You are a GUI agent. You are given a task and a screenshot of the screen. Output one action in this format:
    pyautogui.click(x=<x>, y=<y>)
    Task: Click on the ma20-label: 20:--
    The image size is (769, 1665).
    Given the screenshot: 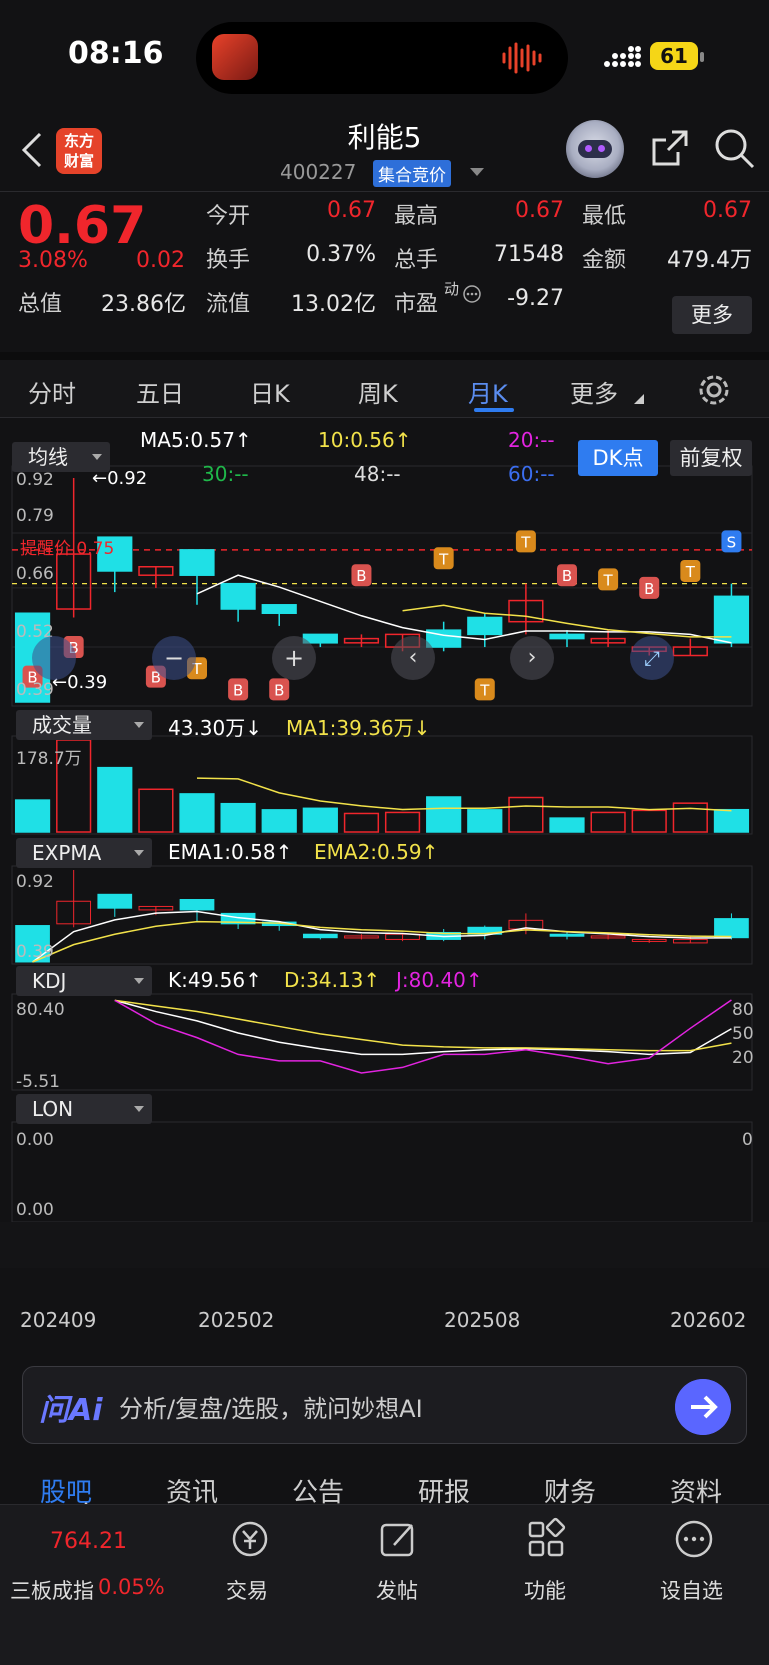 What is the action you would take?
    pyautogui.click(x=531, y=440)
    